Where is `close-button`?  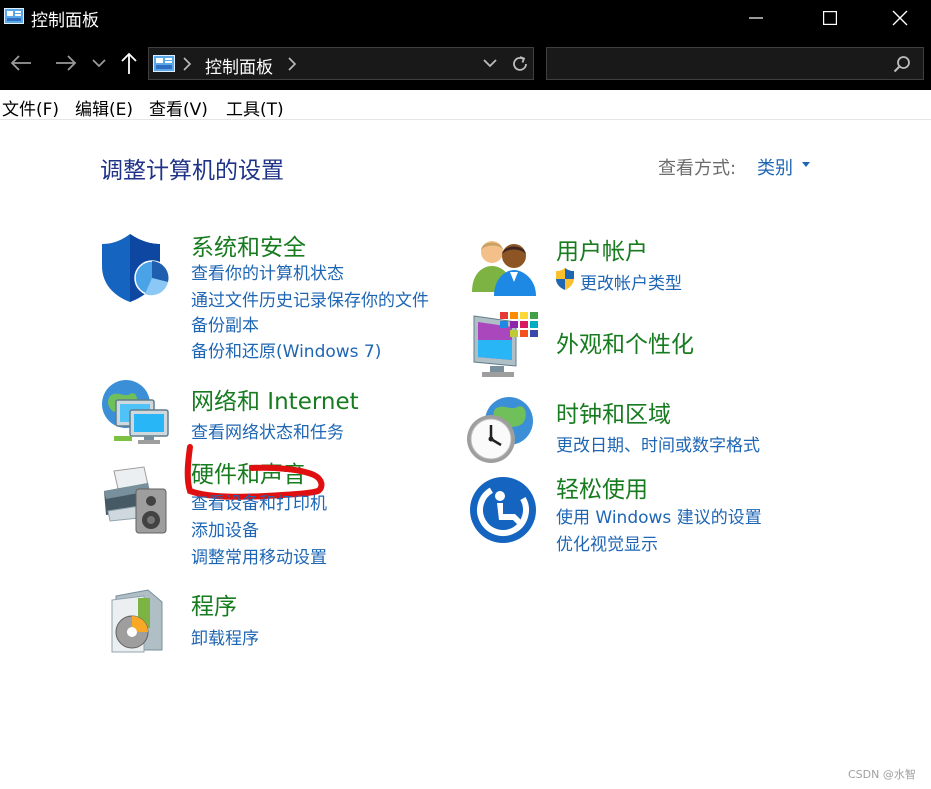 close-button is located at coordinates (898, 18).